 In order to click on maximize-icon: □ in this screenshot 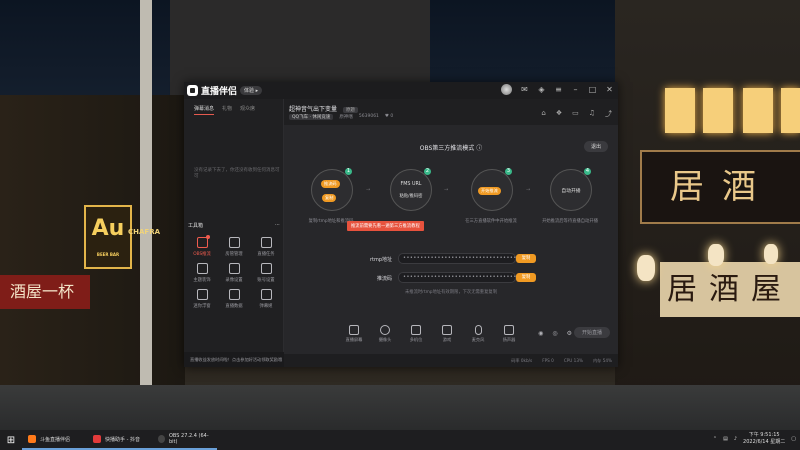, I will do `click(592, 89)`.